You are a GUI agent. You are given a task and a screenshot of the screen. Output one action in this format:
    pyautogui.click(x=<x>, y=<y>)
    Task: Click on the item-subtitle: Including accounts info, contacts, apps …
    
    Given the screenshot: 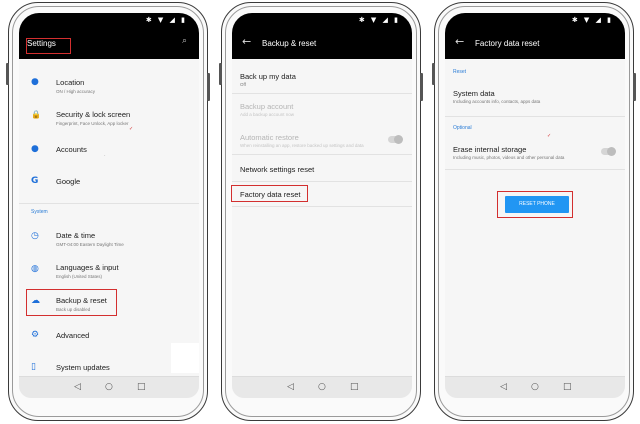 What is the action you would take?
    pyautogui.click(x=497, y=101)
    